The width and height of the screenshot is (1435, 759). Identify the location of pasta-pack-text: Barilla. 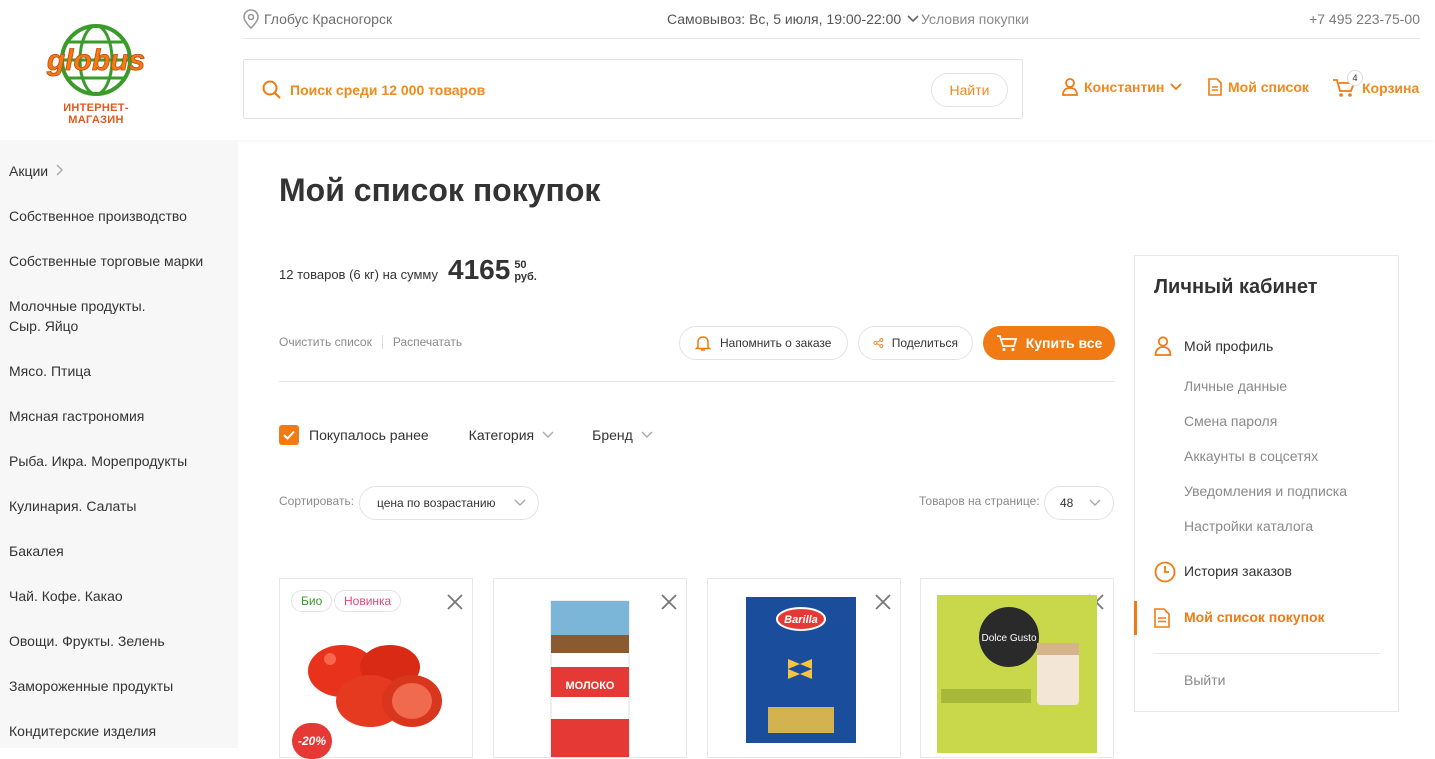
(801, 620).